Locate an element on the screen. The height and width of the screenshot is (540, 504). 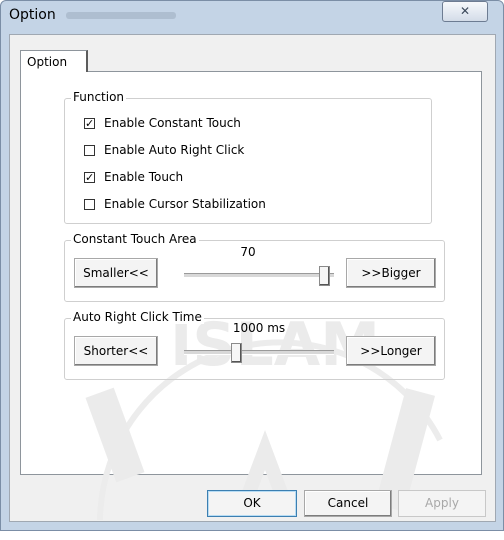
cancel-button: Cancel is located at coordinates (348, 503).